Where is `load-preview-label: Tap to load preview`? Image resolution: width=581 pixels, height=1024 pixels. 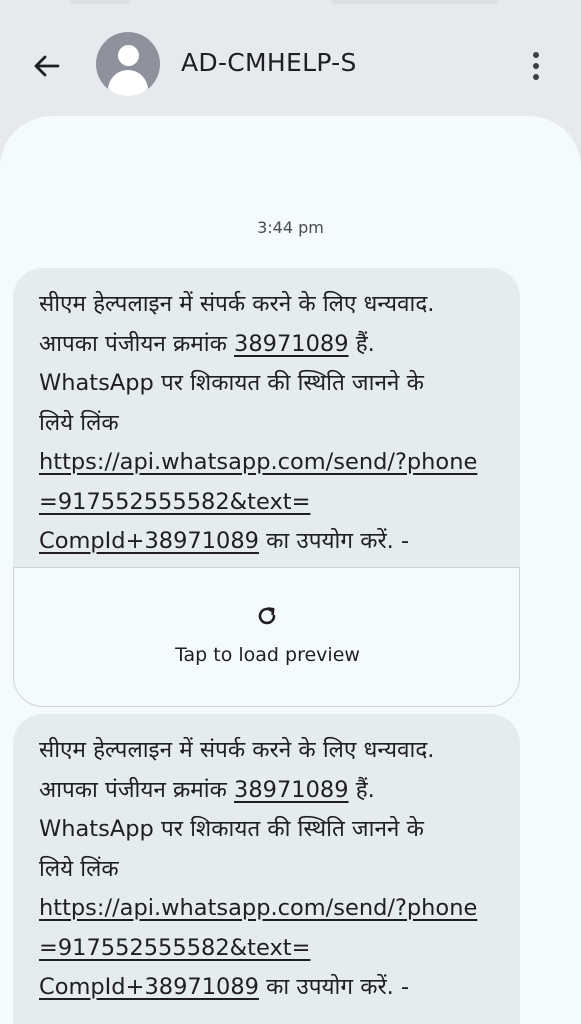 load-preview-label: Tap to load preview is located at coordinates (267, 655).